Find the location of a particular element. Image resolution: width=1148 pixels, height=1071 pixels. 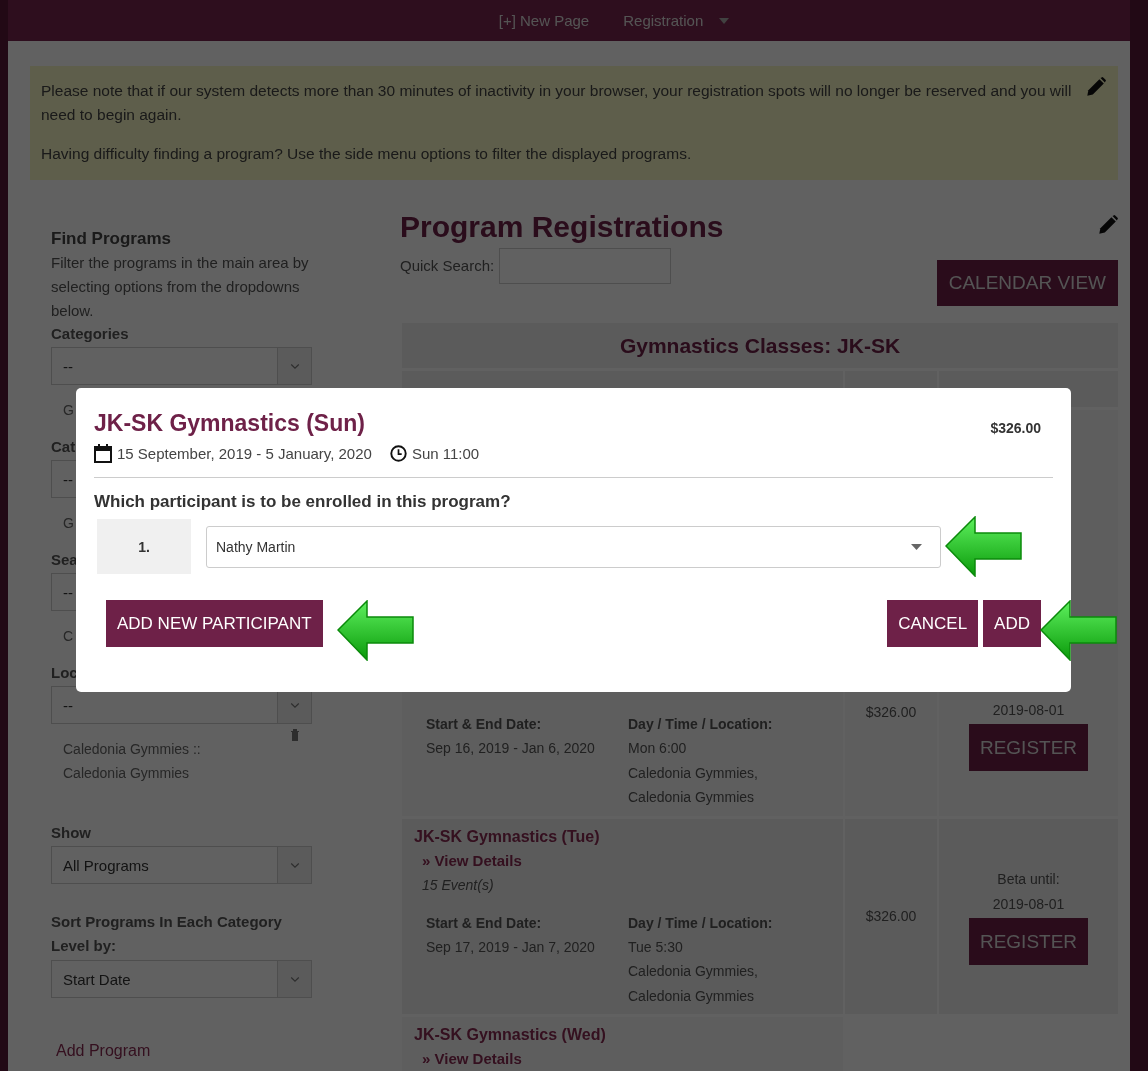

caret-icon is located at coordinates (916, 546).